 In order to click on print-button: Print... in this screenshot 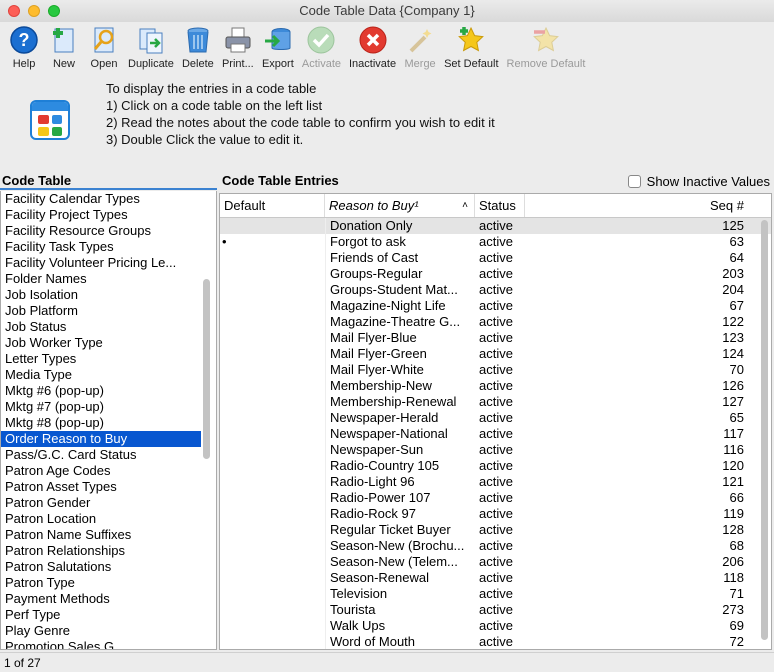, I will do `click(238, 48)`.